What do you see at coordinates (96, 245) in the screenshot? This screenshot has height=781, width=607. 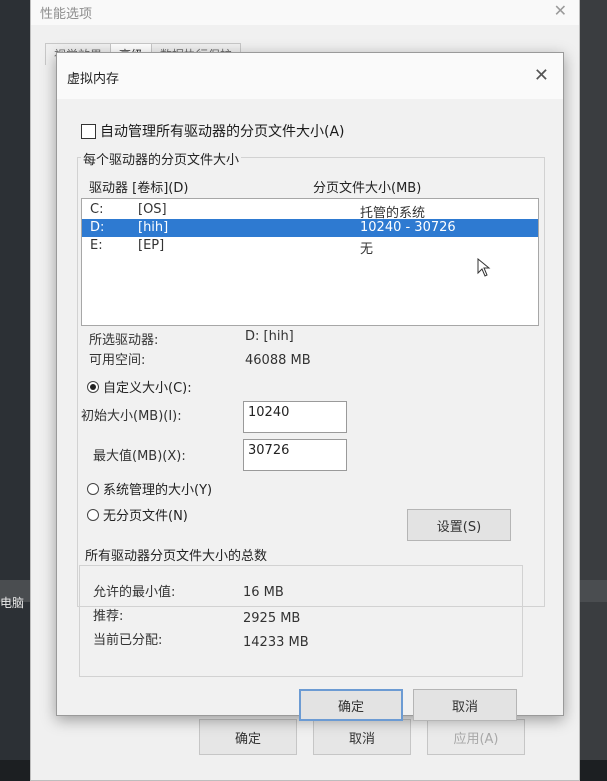 I see `drive-letter: E:` at bounding box center [96, 245].